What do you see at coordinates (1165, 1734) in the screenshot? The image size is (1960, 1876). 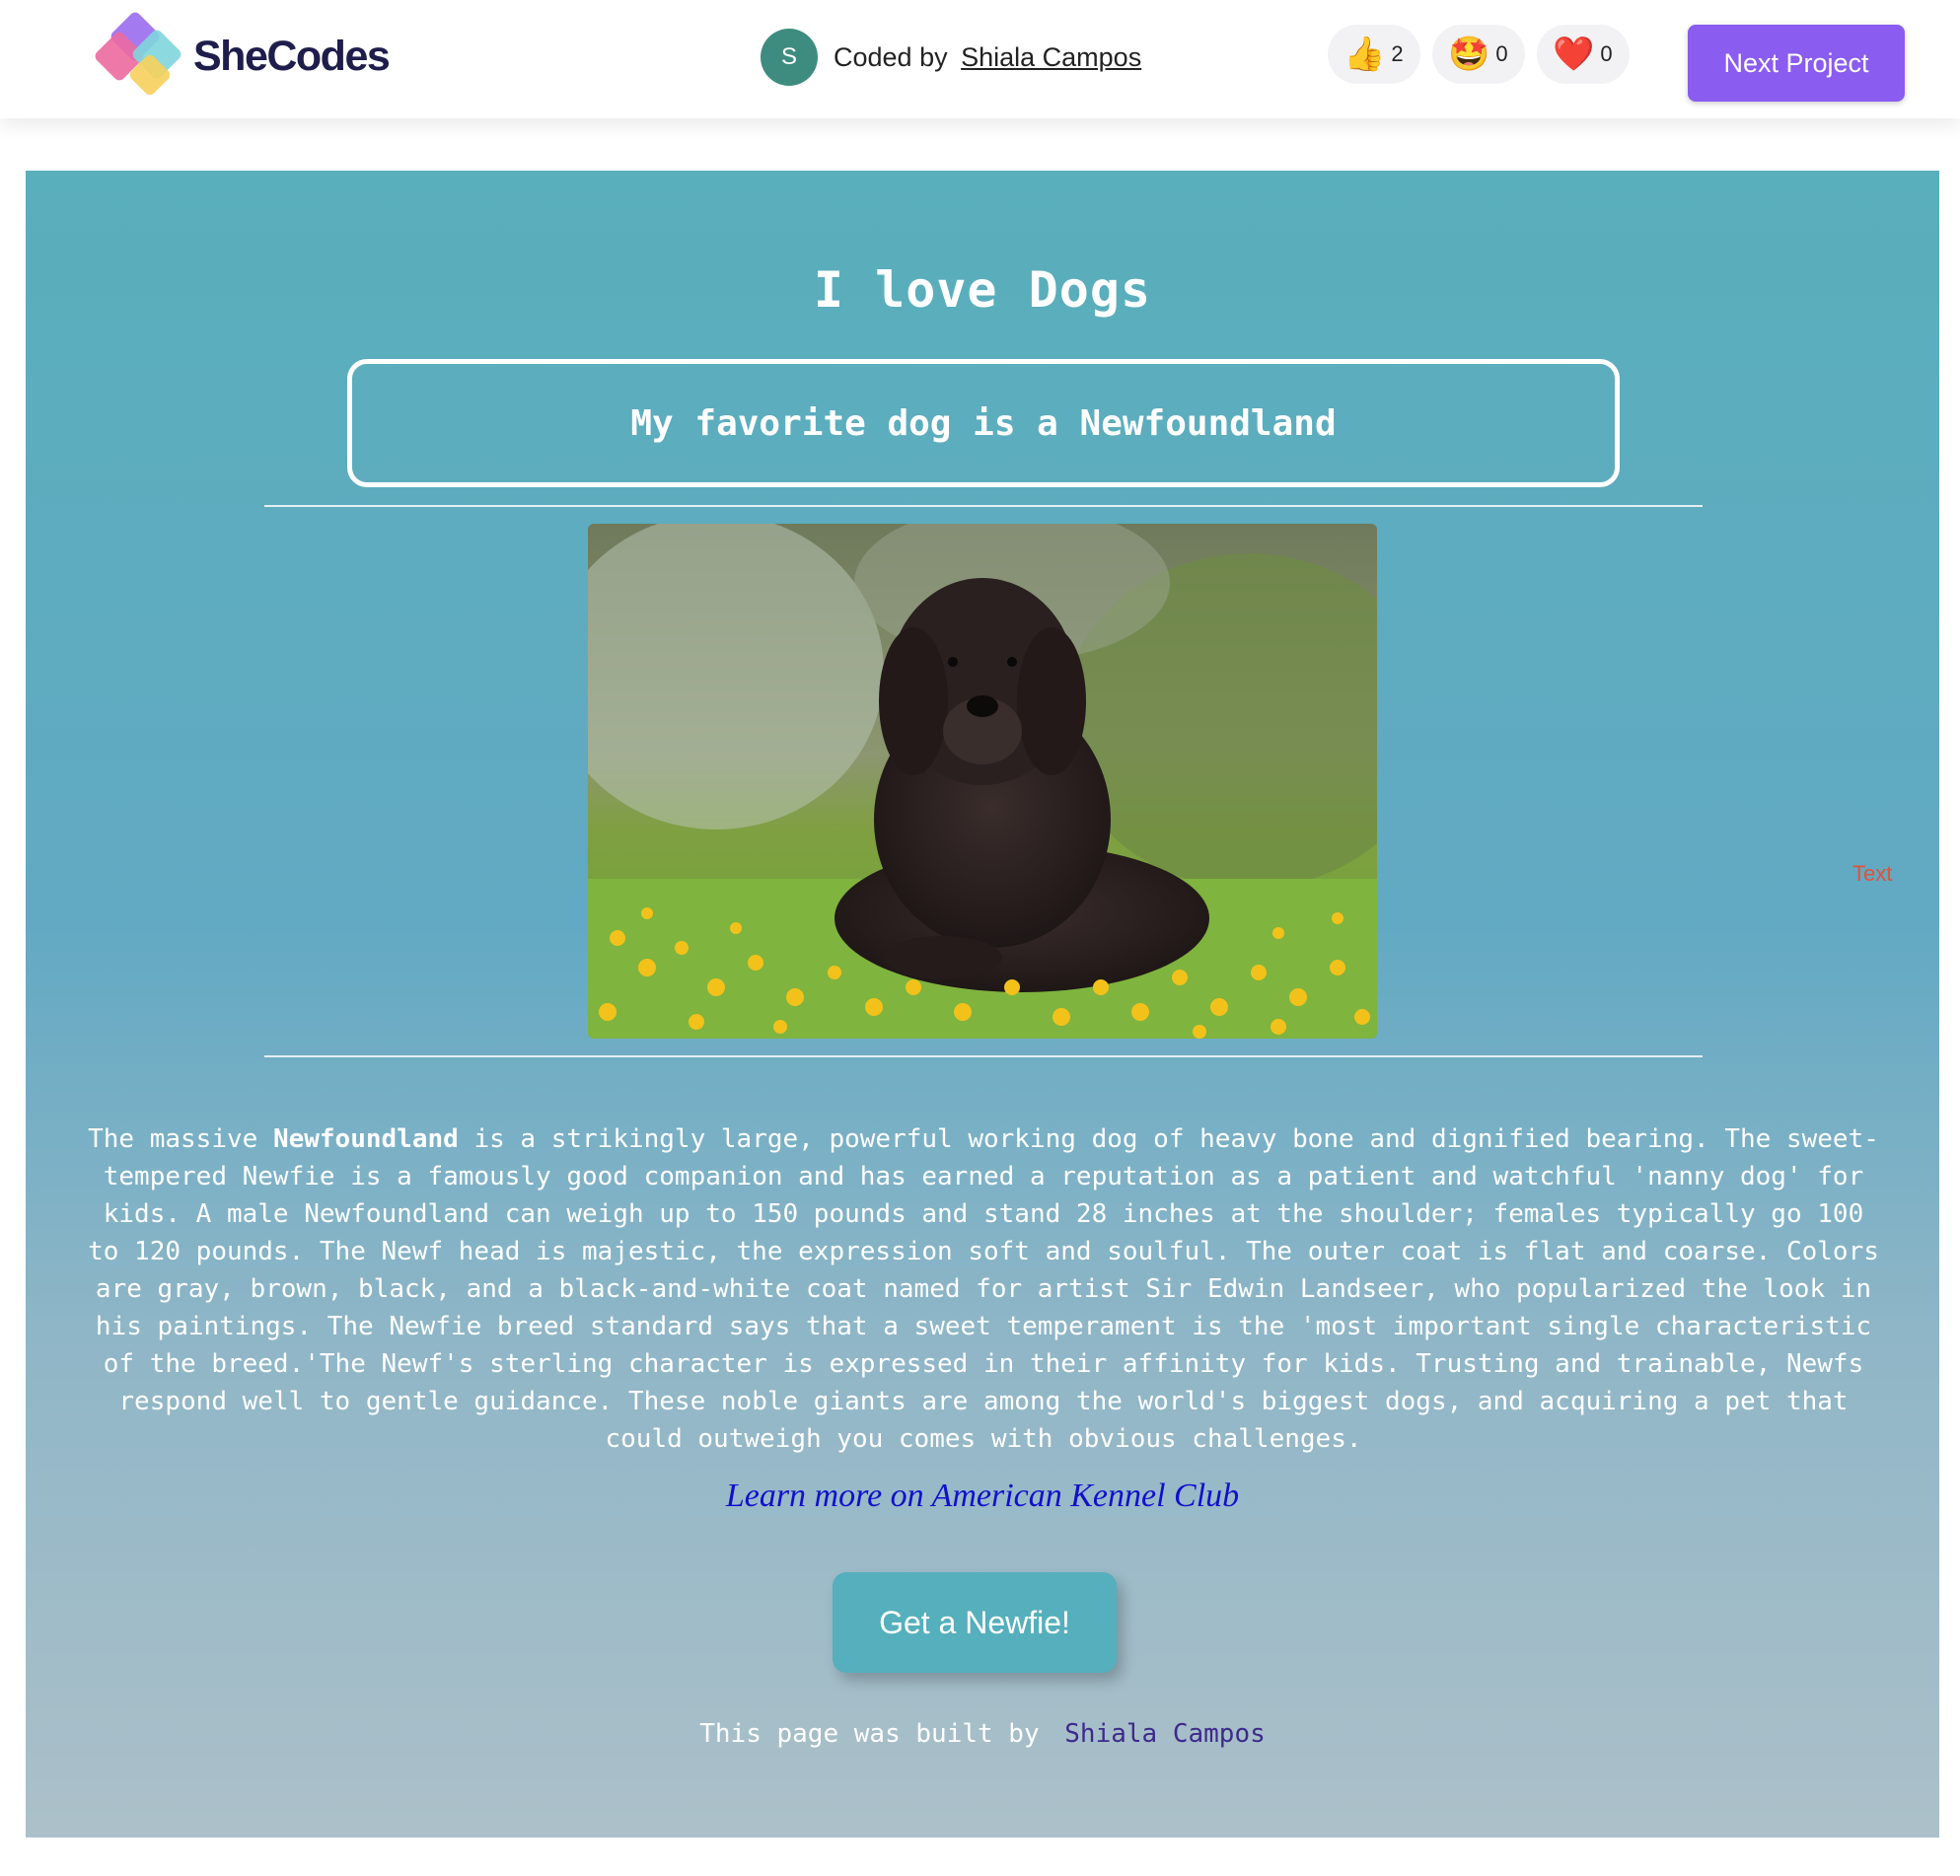 I see `footer-author-link: Shiala Campos` at bounding box center [1165, 1734].